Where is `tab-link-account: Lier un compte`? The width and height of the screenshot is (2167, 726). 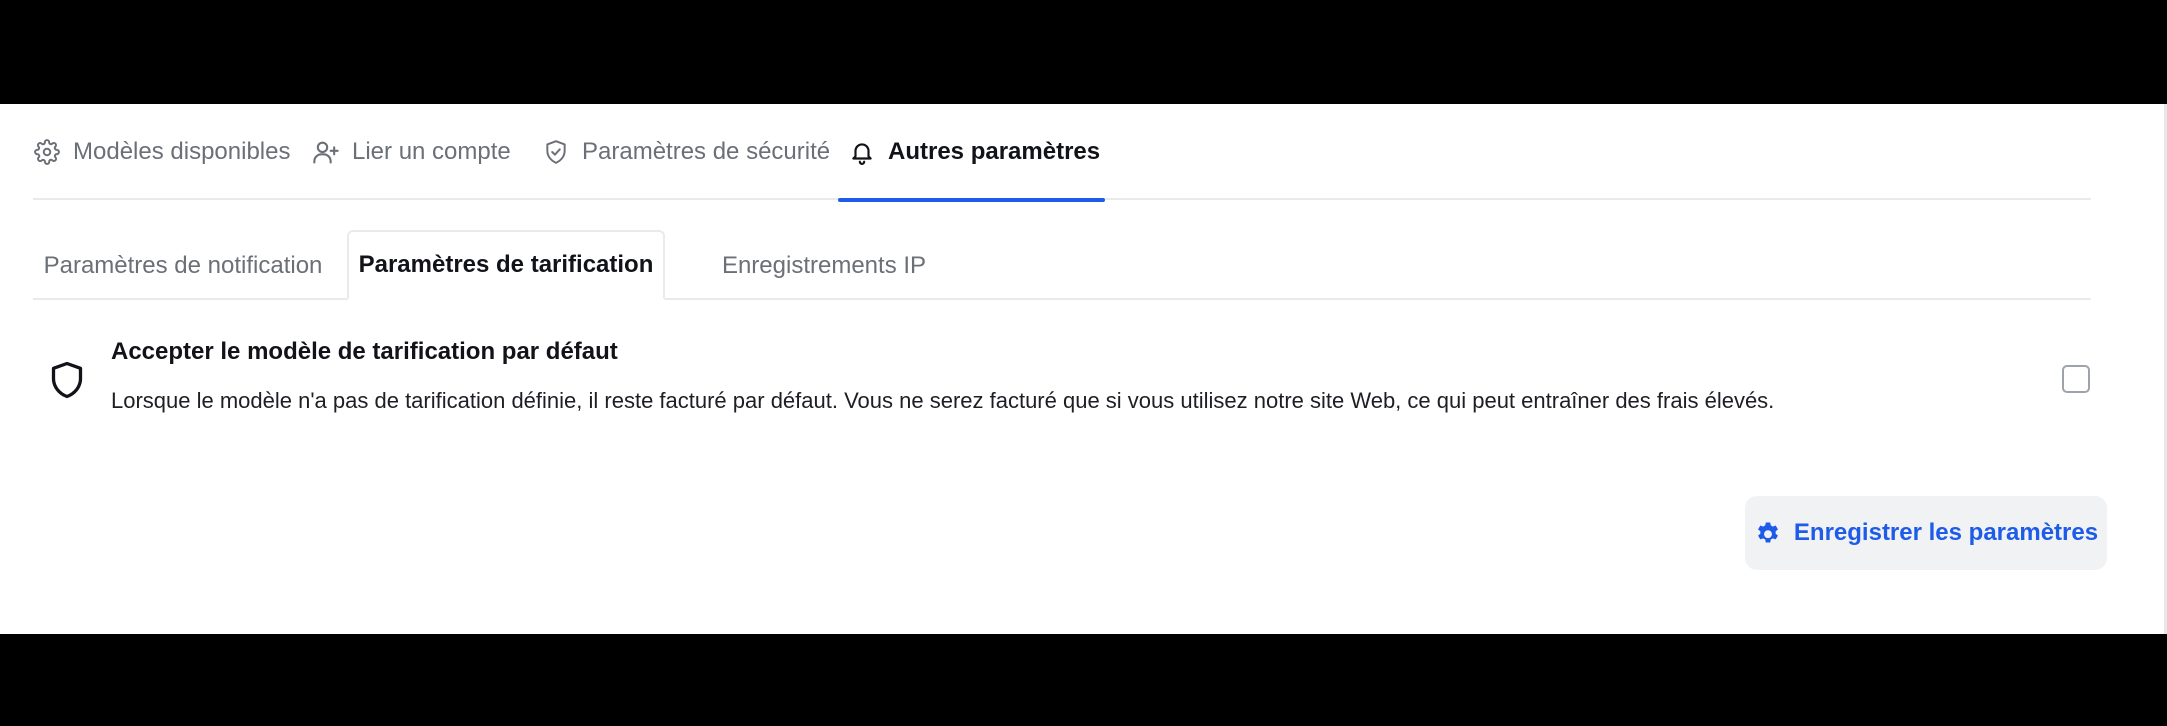 tab-link-account: Lier un compte is located at coordinates (411, 152).